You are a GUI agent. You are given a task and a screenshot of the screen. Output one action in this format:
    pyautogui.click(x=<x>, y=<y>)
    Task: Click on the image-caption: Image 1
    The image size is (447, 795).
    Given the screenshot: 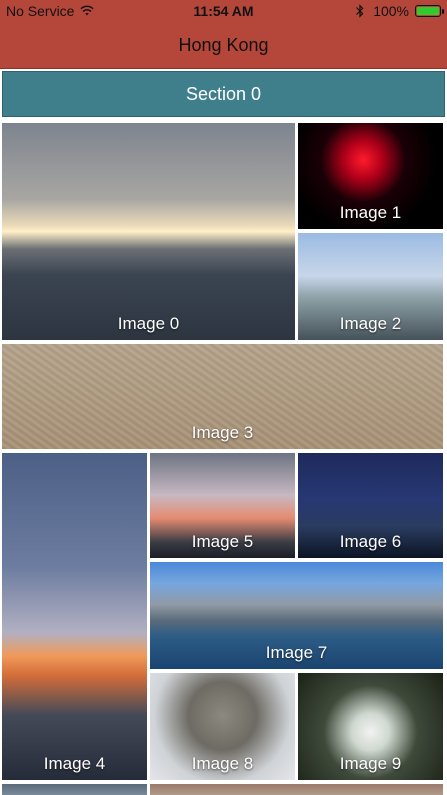 What is the action you would take?
    pyautogui.click(x=370, y=212)
    